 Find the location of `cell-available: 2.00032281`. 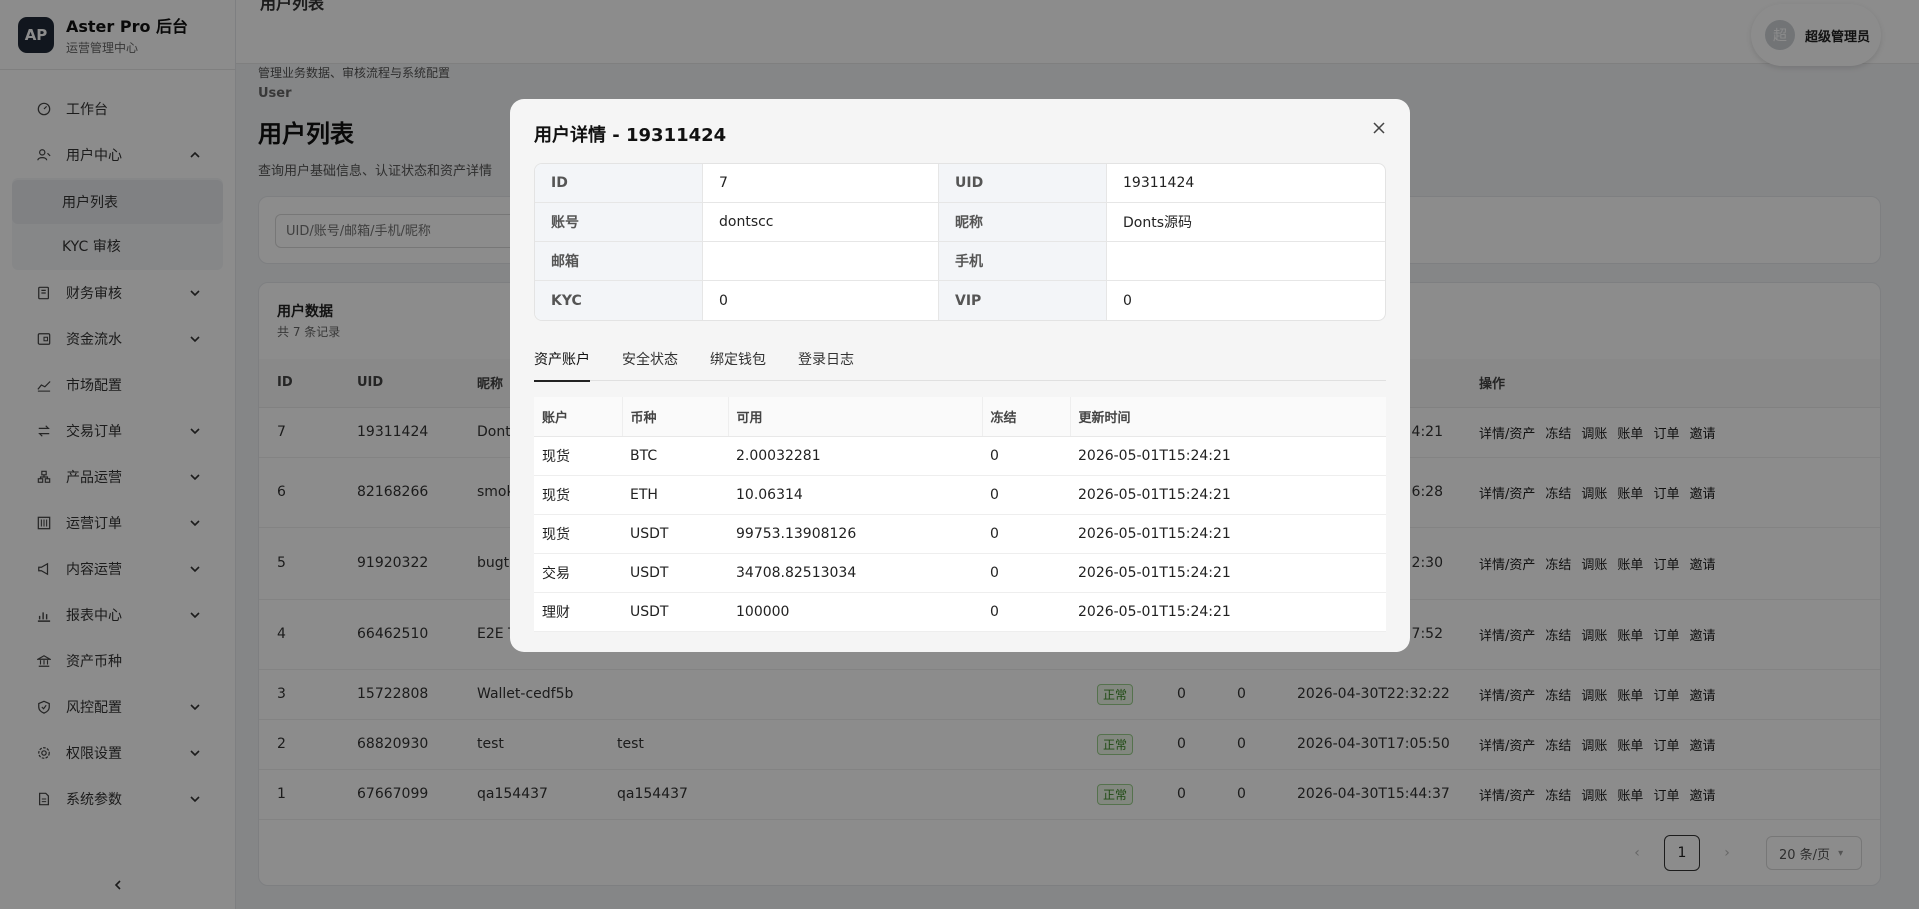

cell-available: 2.00032281 is located at coordinates (855, 456).